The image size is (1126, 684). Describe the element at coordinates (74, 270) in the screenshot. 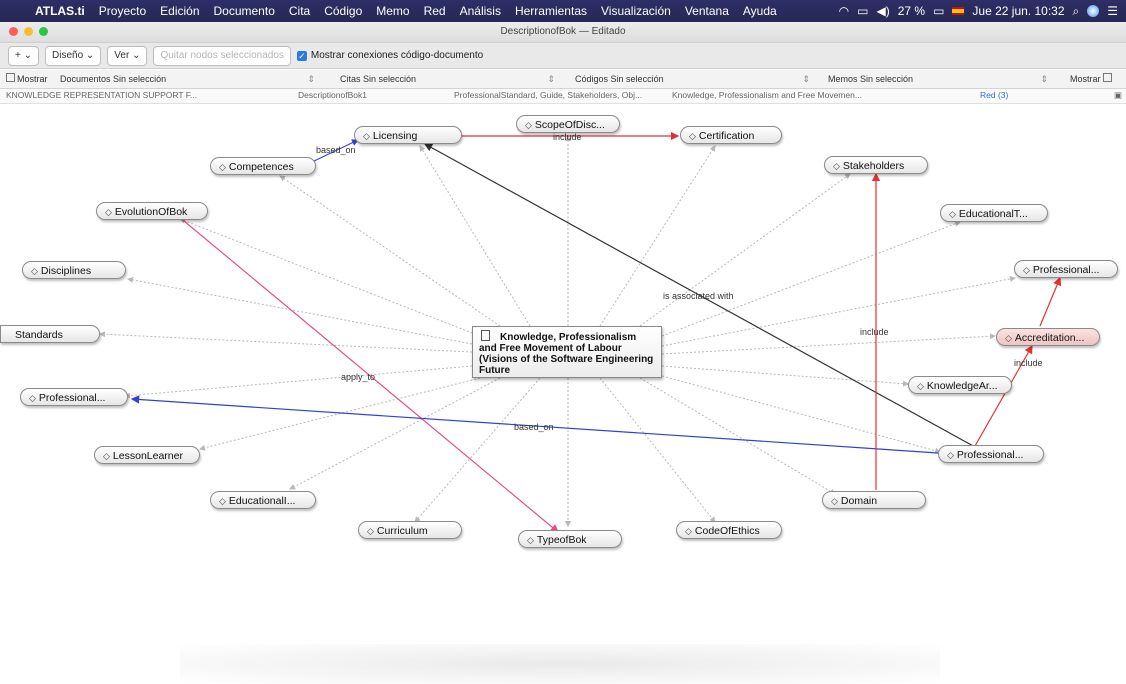

I see `node-disciplines: ◇ Disciplines` at that location.